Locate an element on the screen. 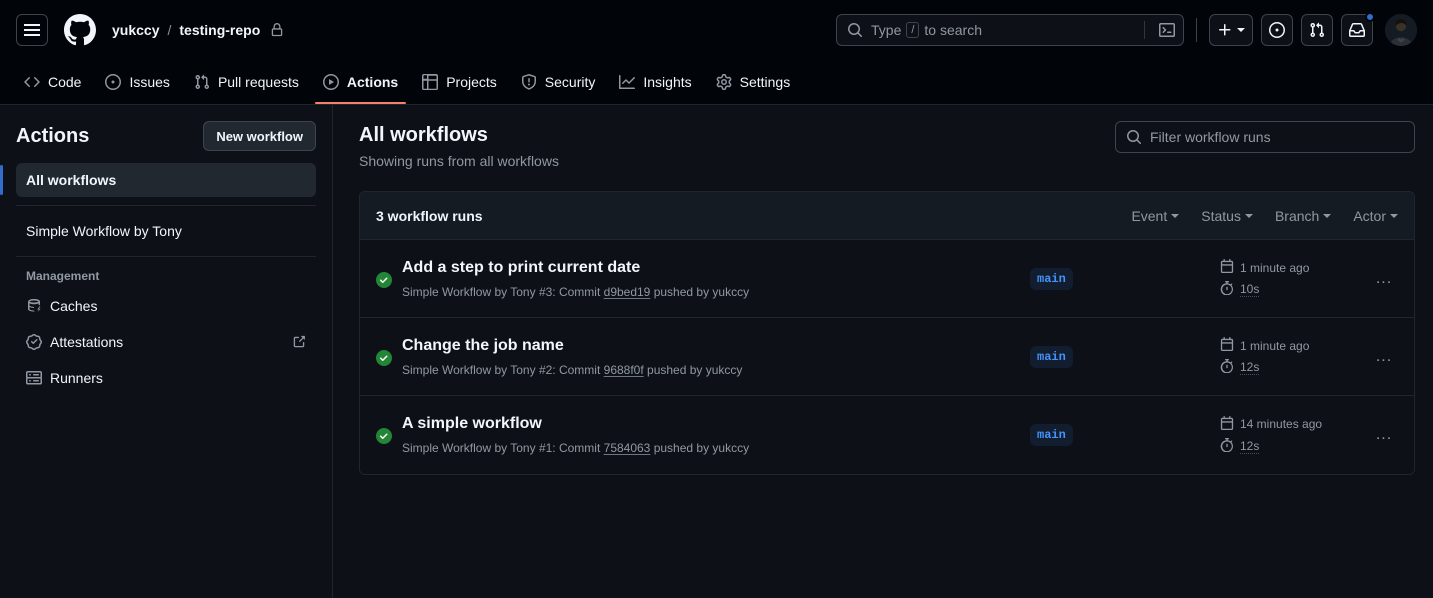  search-placeholder-post: to search is located at coordinates (953, 30).